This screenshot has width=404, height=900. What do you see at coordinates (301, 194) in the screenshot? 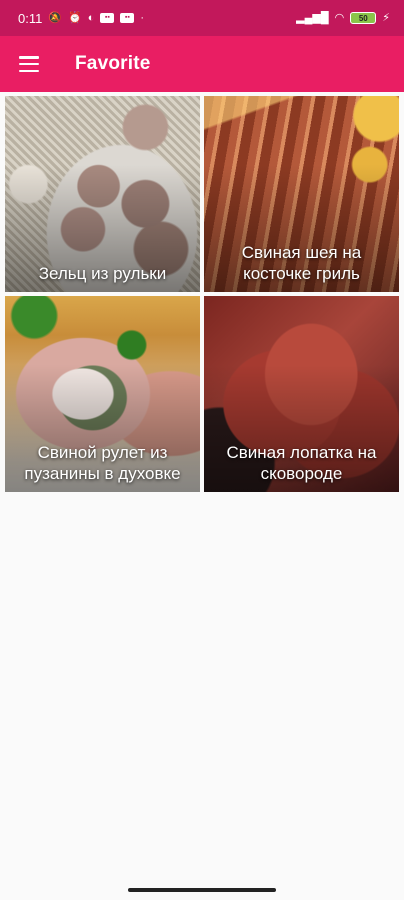
I see `recipe-card: Свиная шея на косточке гриль` at bounding box center [301, 194].